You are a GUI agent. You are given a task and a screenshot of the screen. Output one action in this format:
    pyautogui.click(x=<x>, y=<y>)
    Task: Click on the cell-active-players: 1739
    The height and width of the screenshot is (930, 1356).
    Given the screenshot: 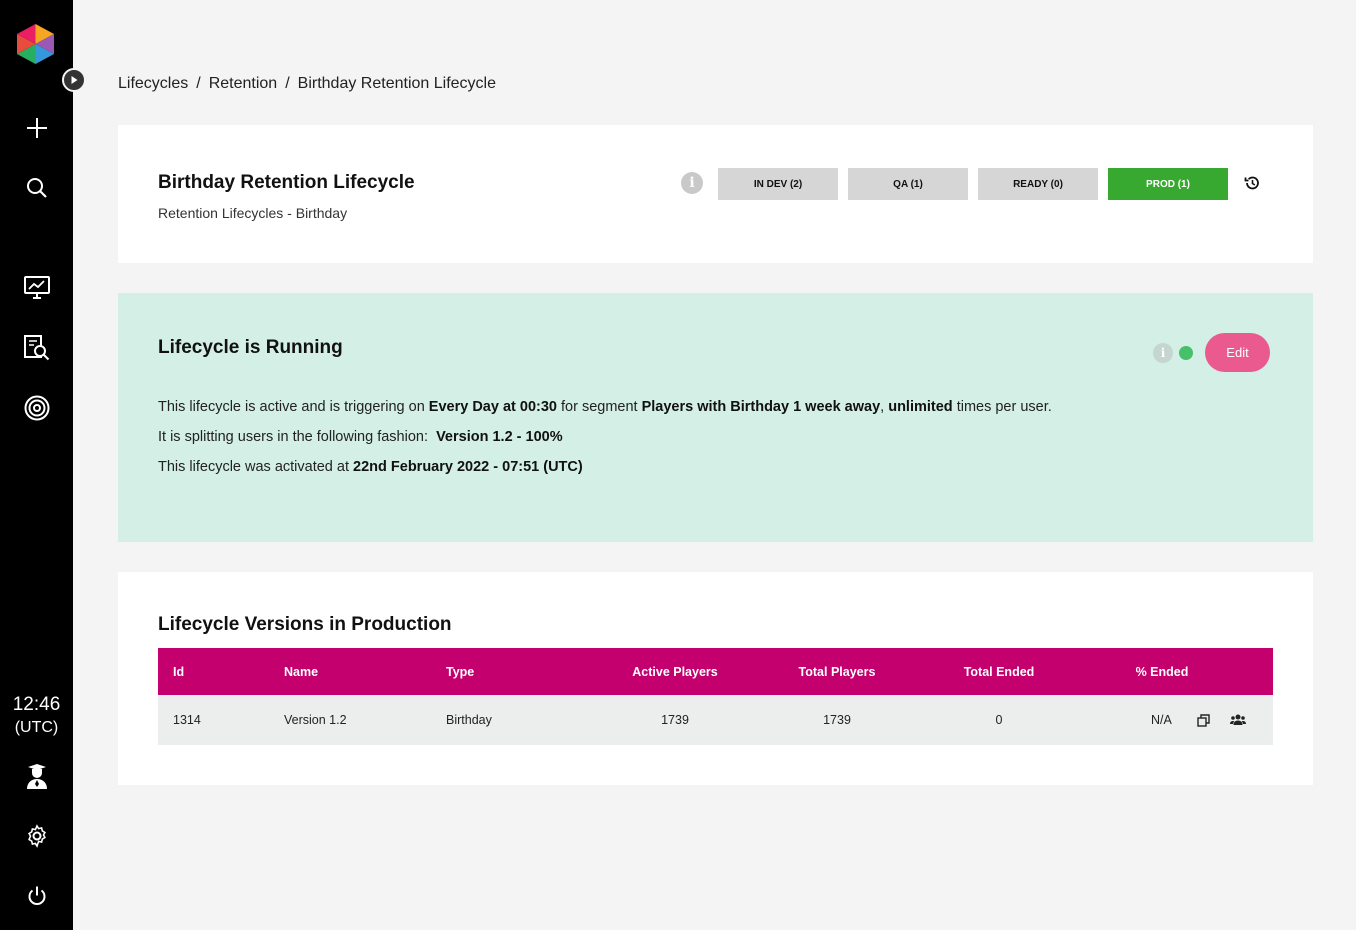 What is the action you would take?
    pyautogui.click(x=675, y=720)
    